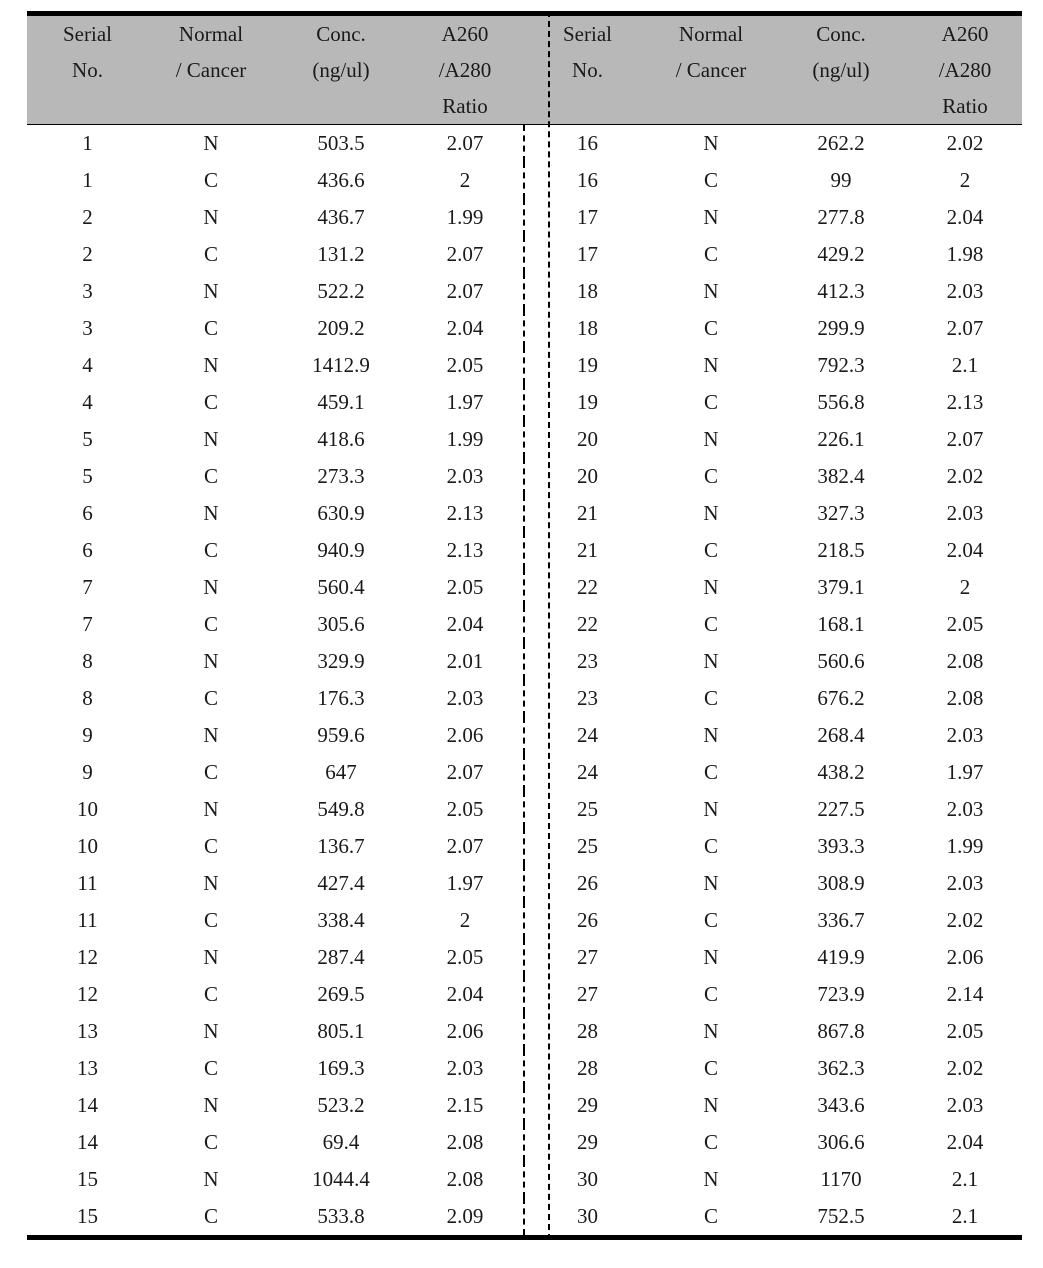 The width and height of the screenshot is (1043, 1268). I want to click on header-serial-line2-right: No., so click(587, 70).